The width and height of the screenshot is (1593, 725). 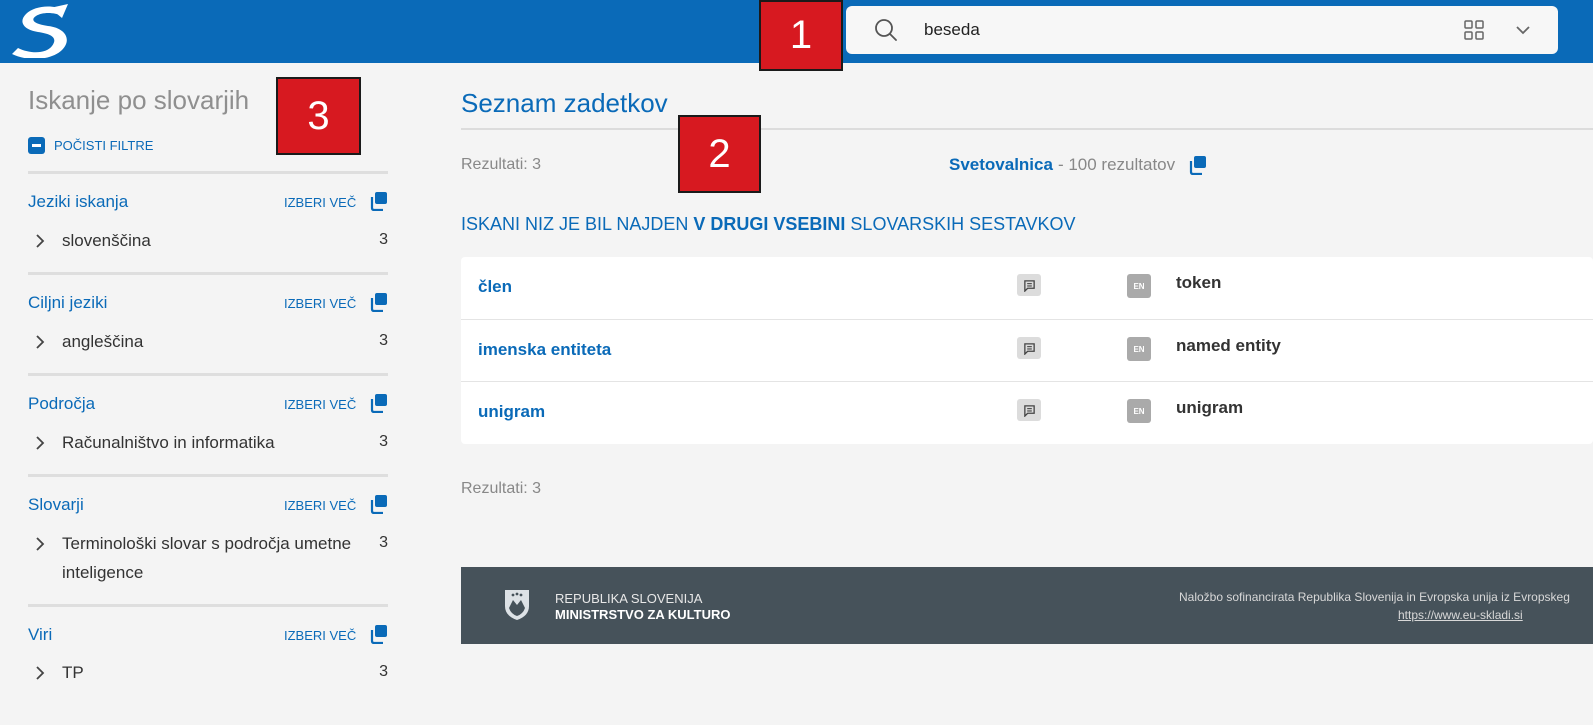 I want to click on result-term: imenska entiteta, so click(x=544, y=350).